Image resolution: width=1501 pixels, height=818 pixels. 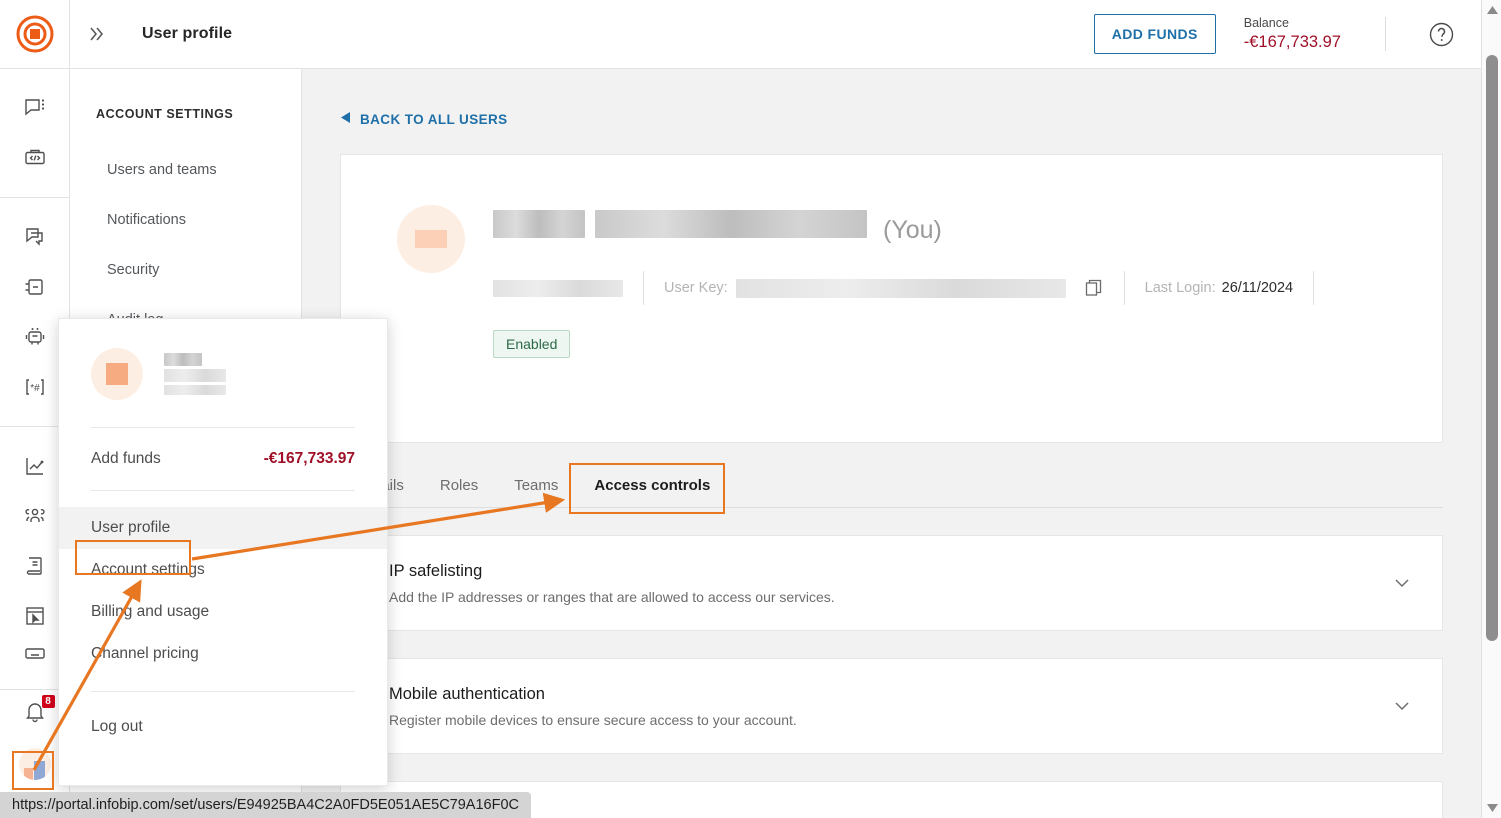 I want to click on question-circle-icon, so click(x=1441, y=34).